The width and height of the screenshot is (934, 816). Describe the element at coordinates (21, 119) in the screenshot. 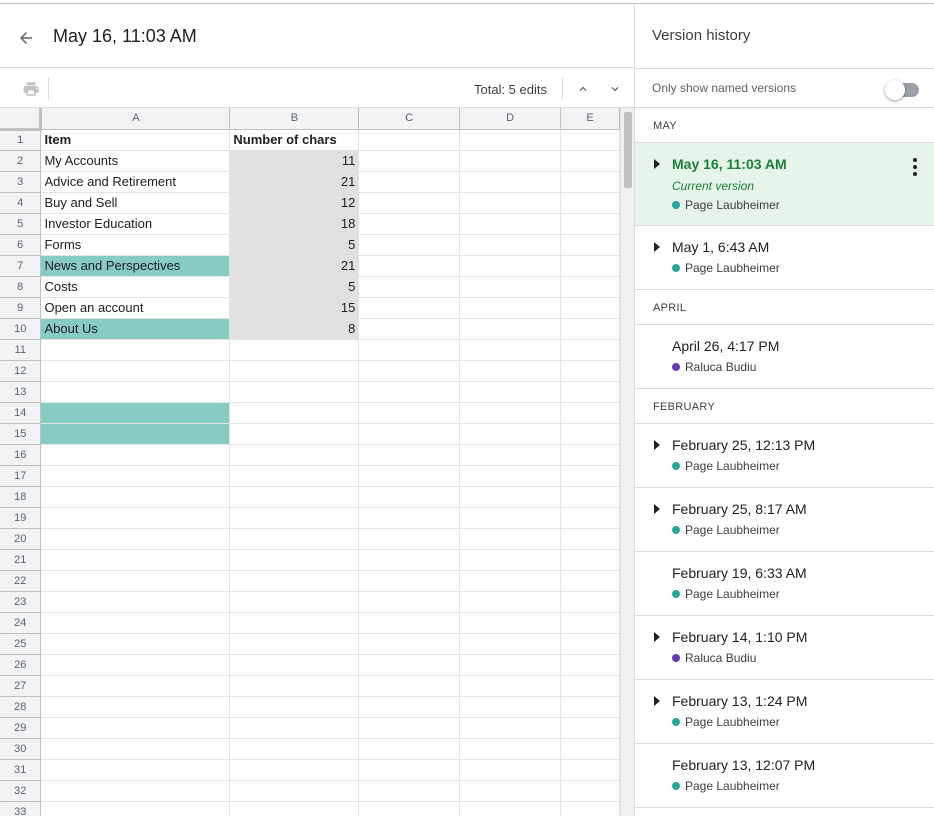

I see `select-all-corner` at that location.